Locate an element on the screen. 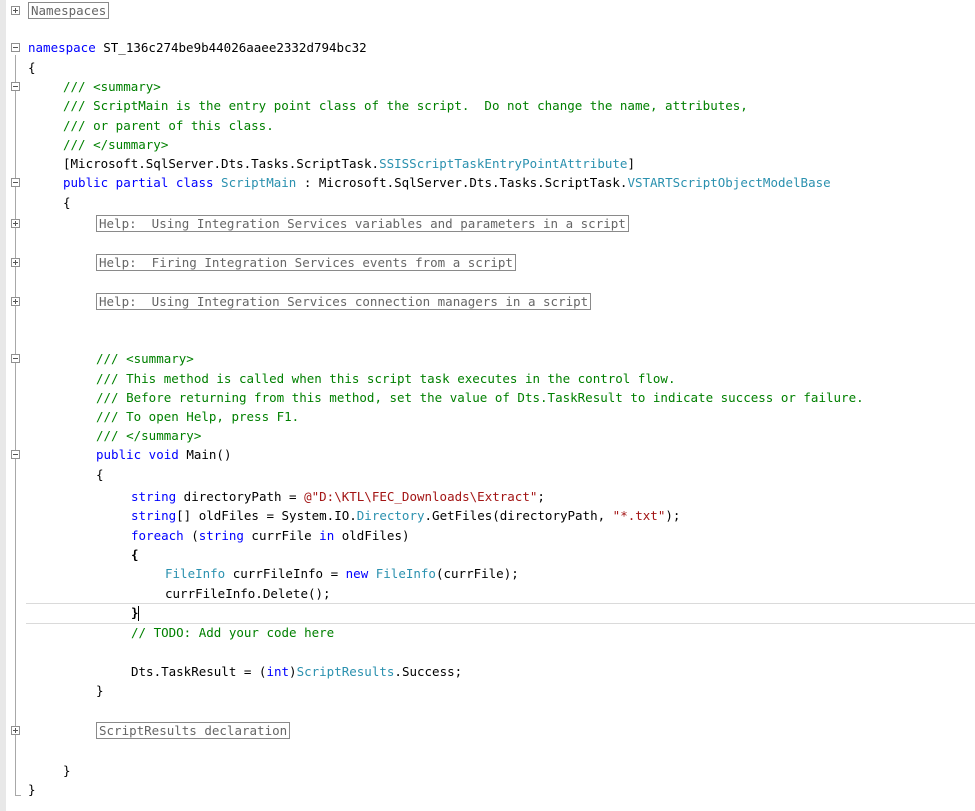 This screenshot has height=811, width=975. outline-guide is located at coordinates (15, 425).